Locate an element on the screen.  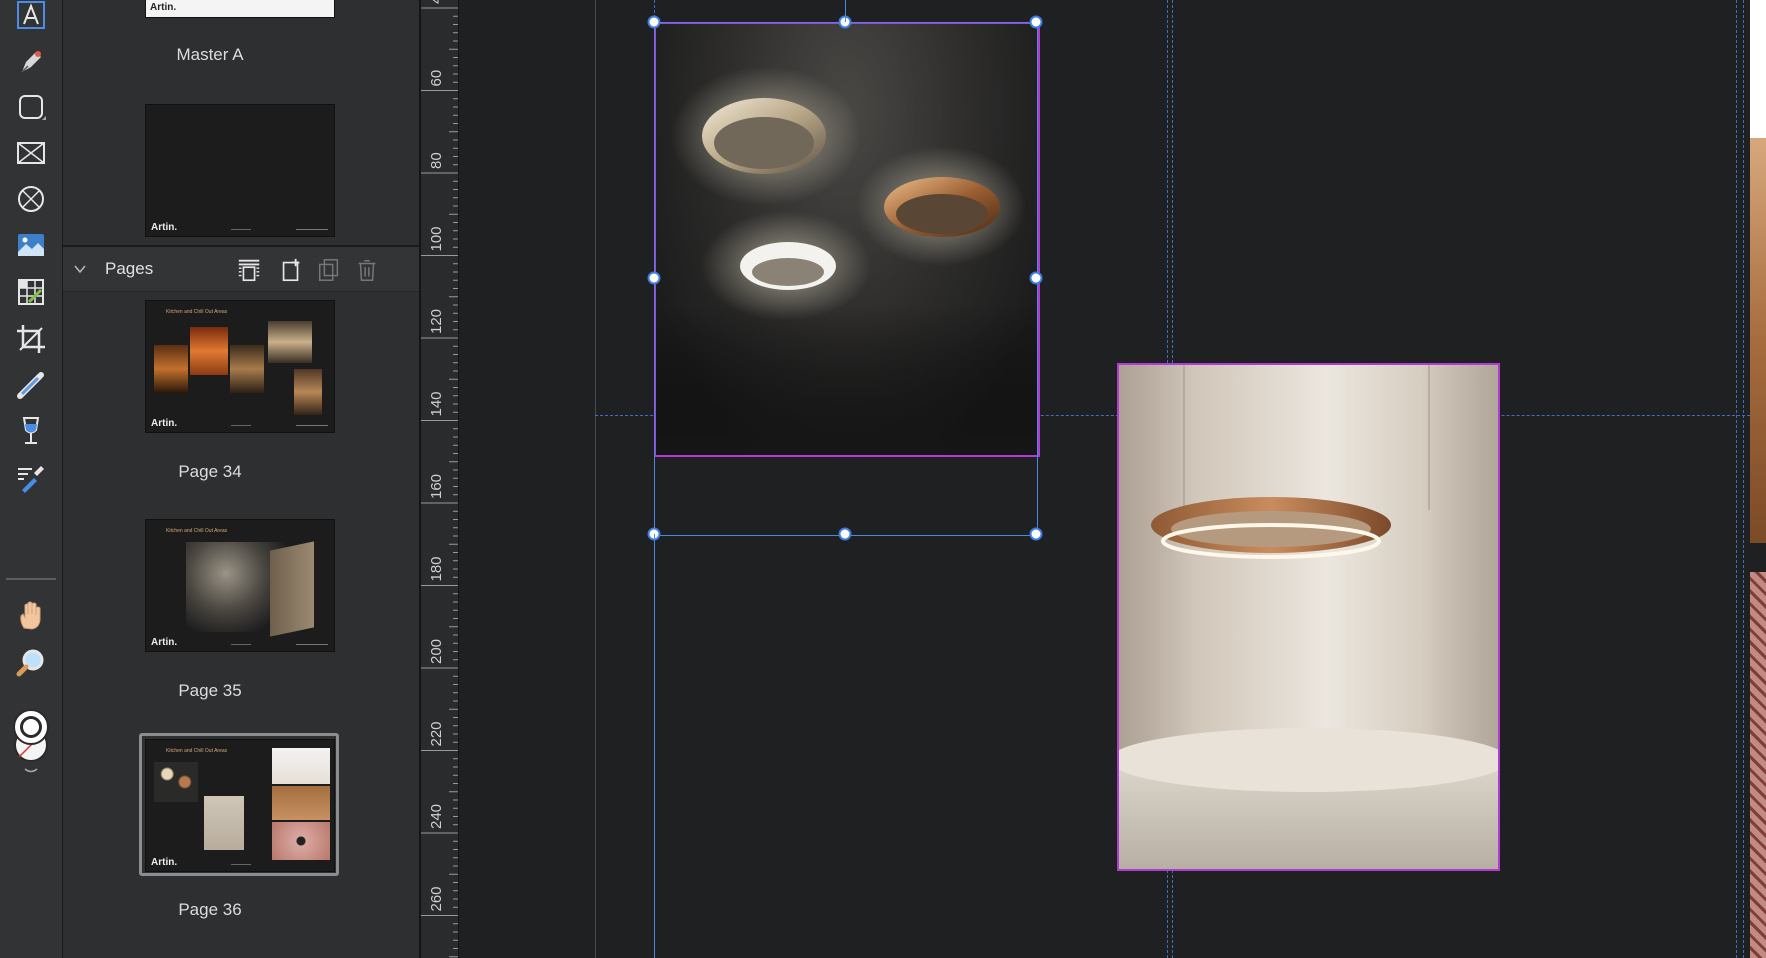
resize-handle-top-left is located at coordinates (654, 22).